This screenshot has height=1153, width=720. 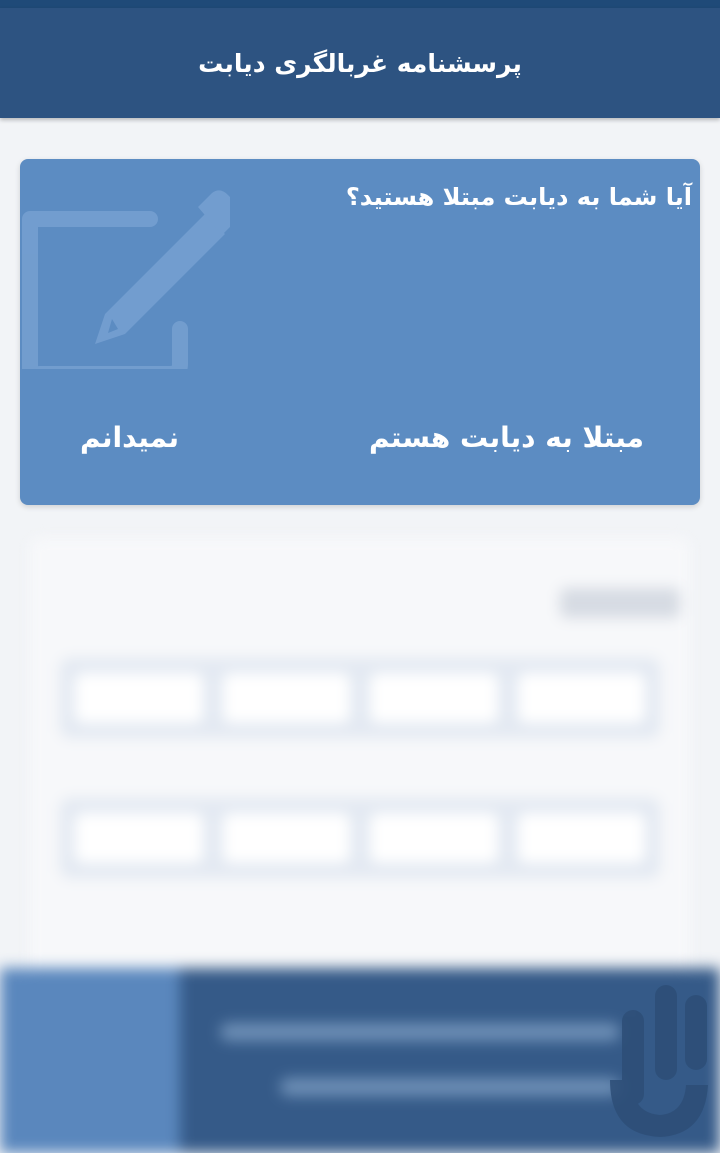 I want to click on status-bar, so click(x=360, y=4).